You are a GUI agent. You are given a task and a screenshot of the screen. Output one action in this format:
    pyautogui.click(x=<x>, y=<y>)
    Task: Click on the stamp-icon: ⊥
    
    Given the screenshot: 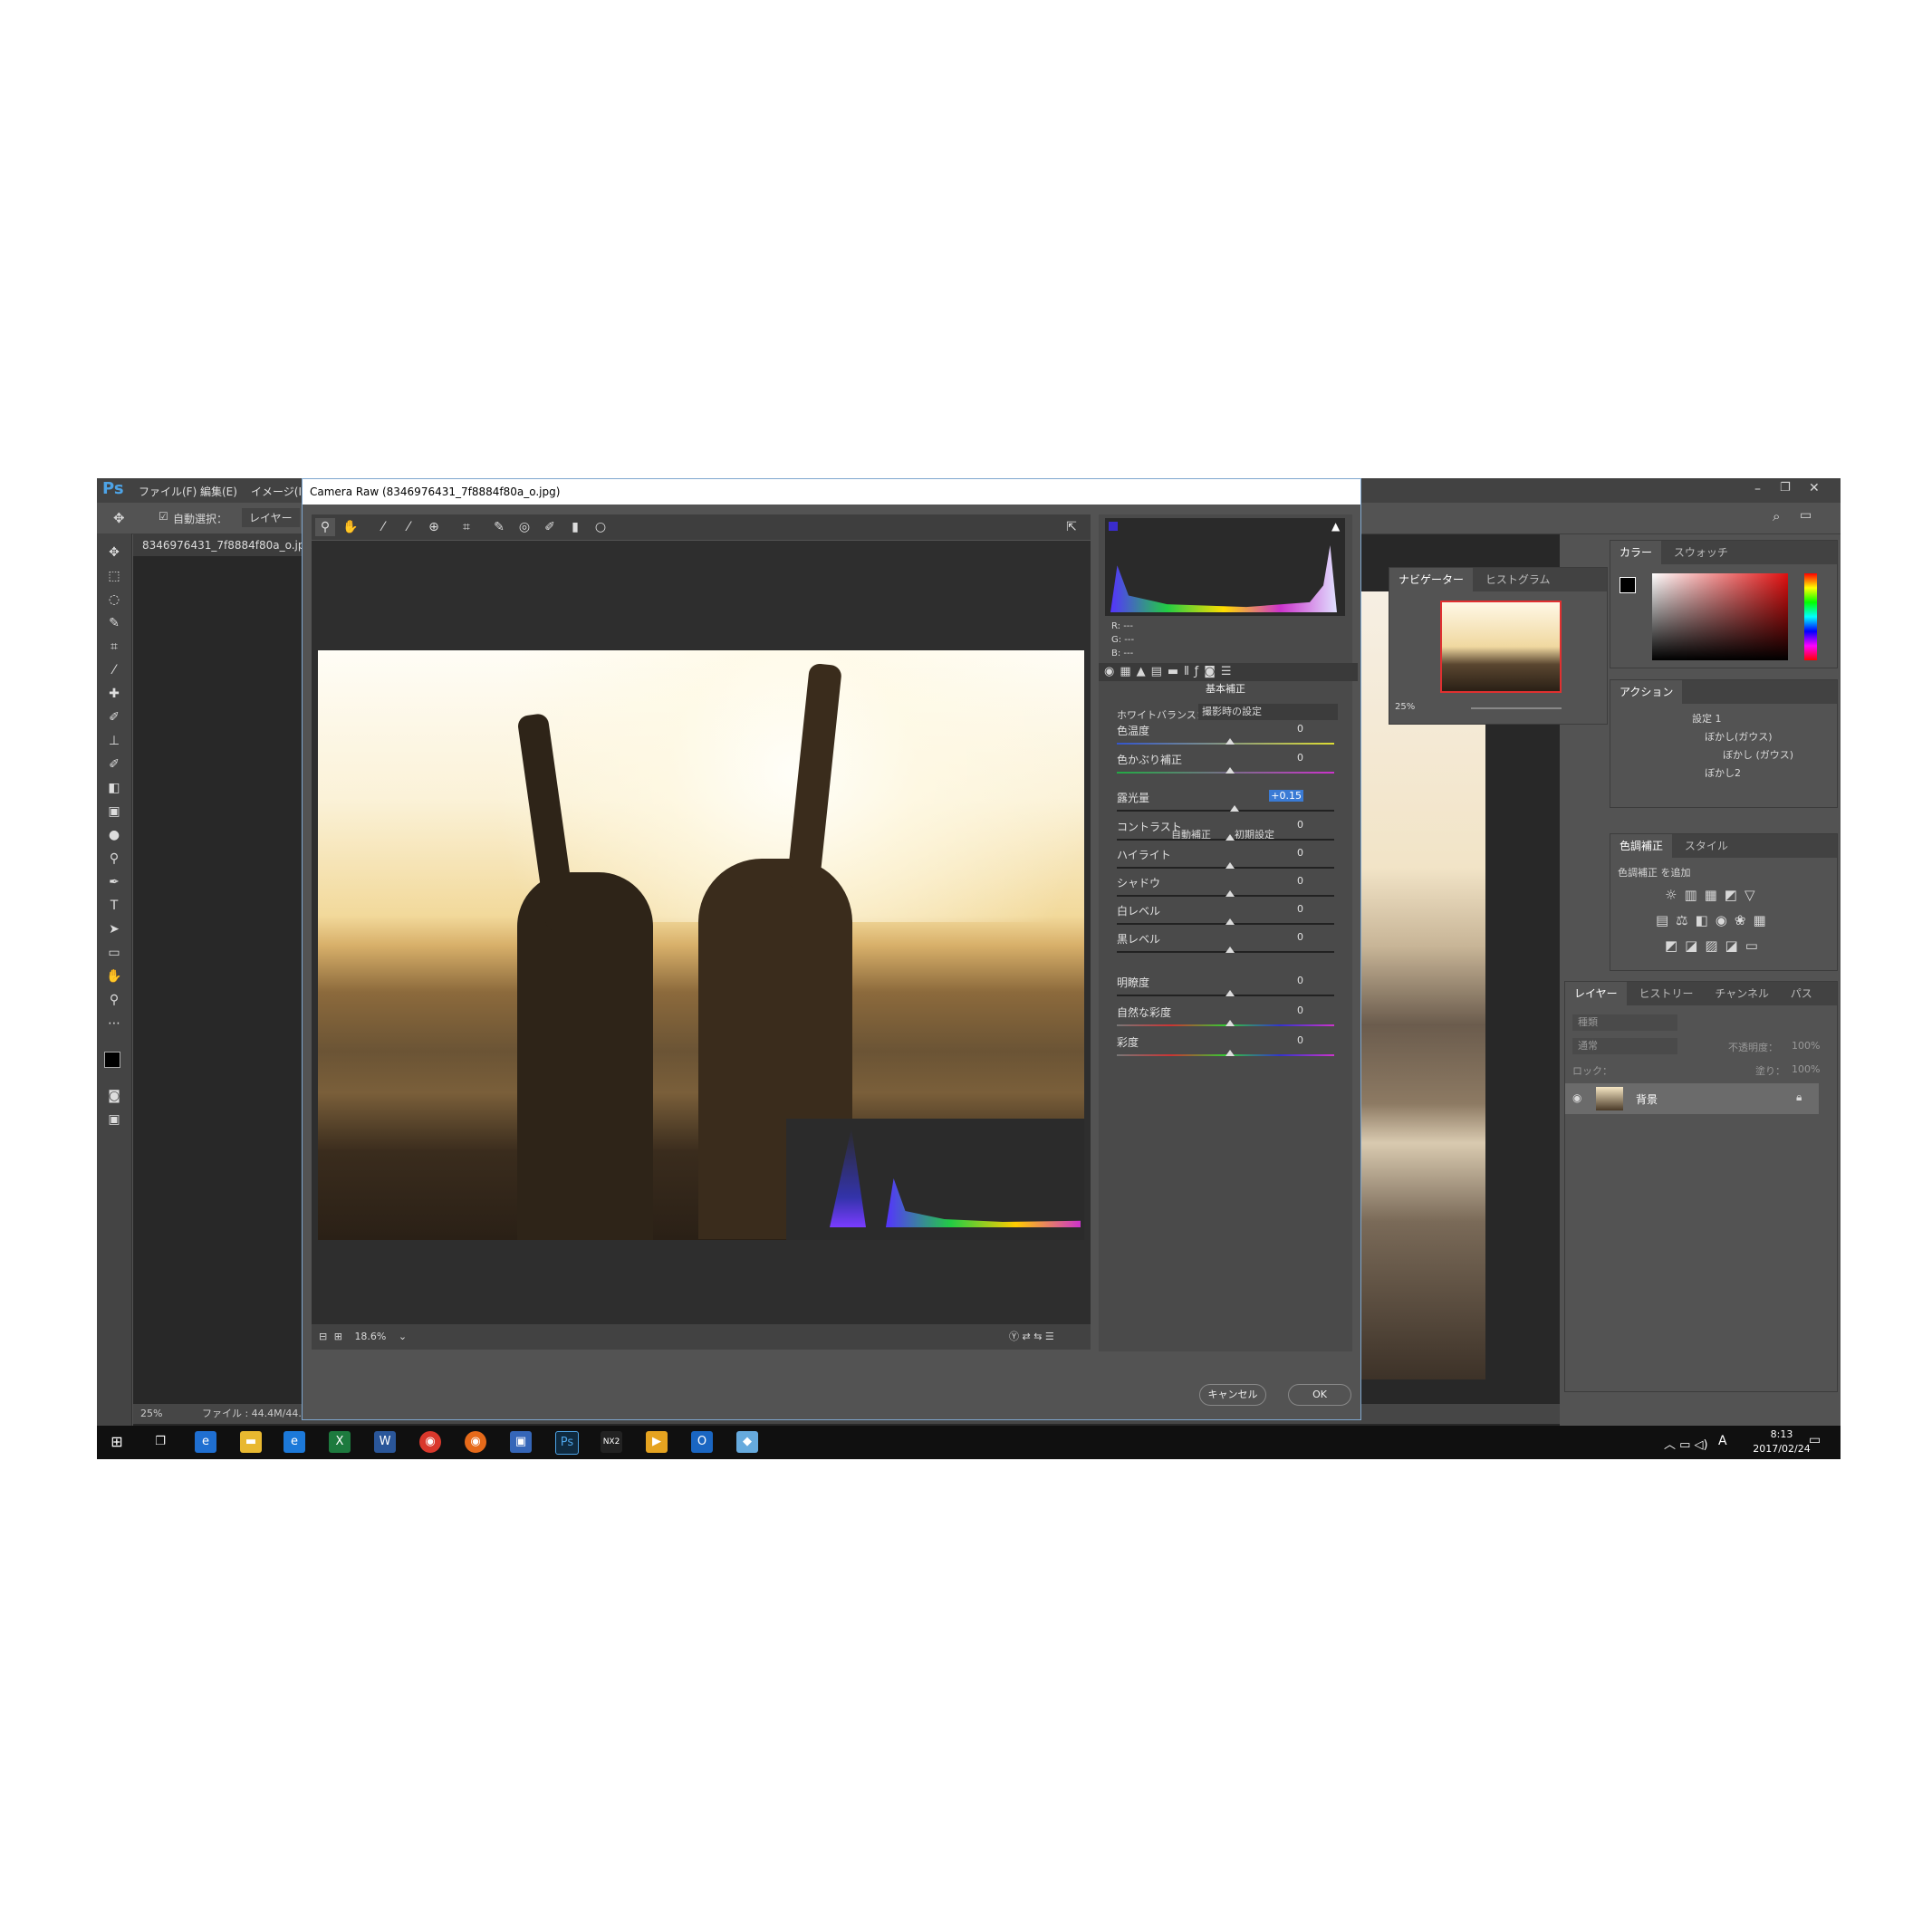 What is the action you would take?
    pyautogui.click(x=114, y=741)
    